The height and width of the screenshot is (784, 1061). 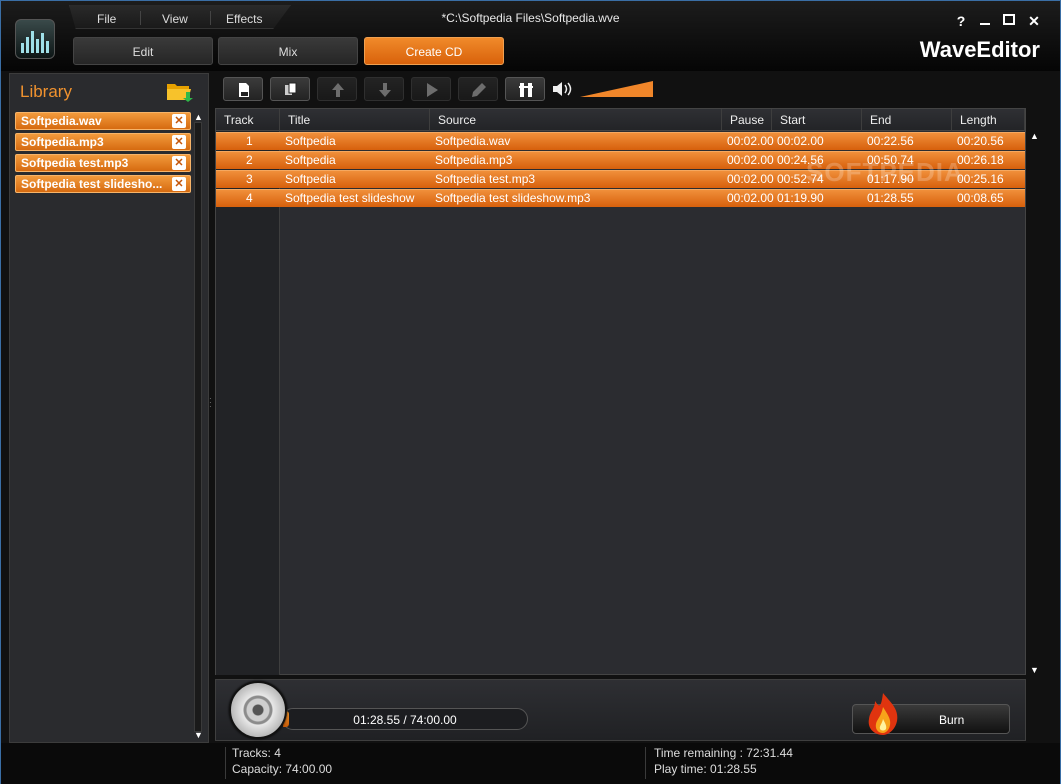 I want to click on play-button, so click(x=431, y=89).